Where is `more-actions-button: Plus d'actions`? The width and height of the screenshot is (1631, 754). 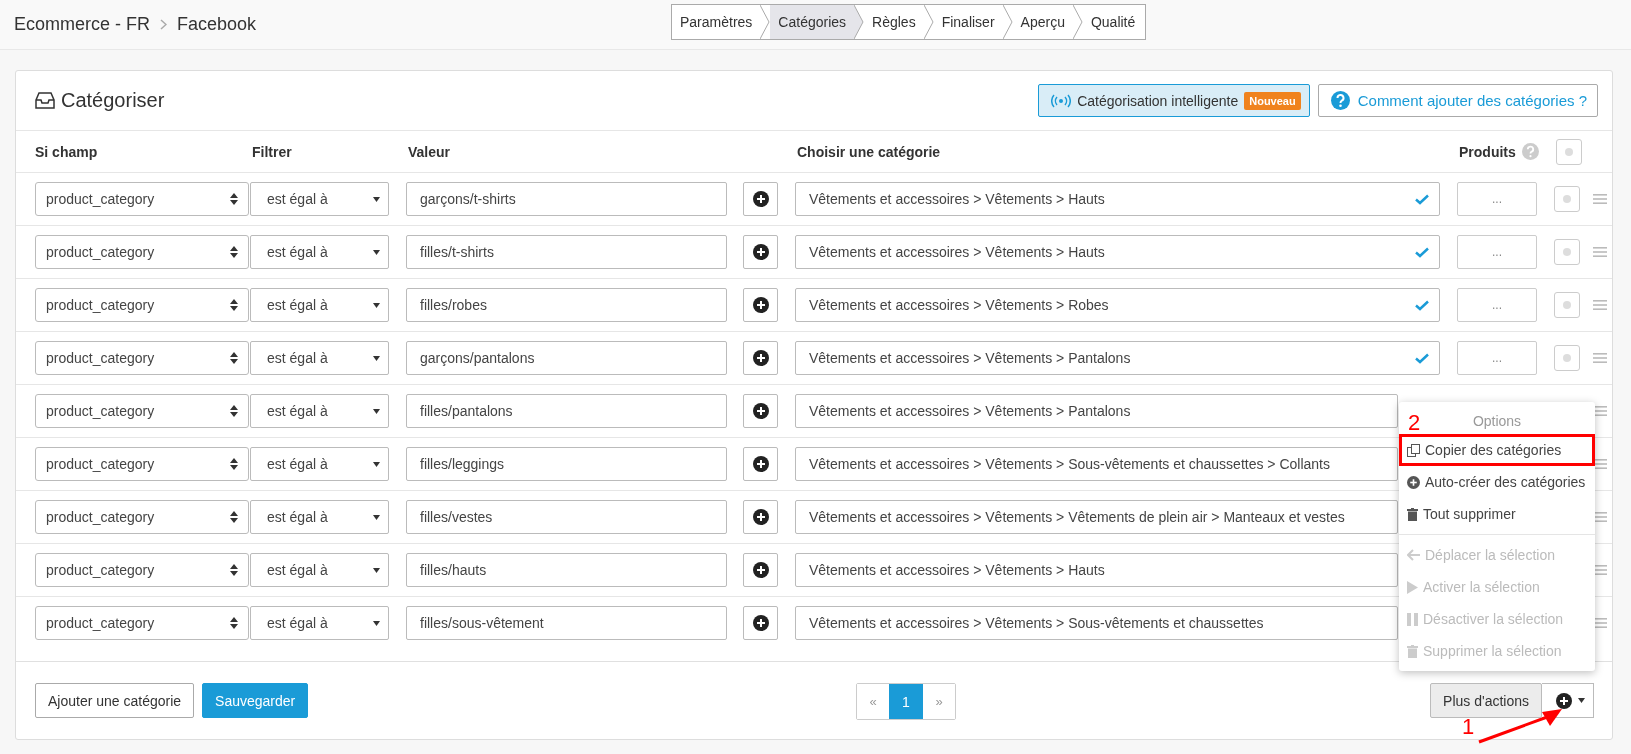 more-actions-button: Plus d'actions is located at coordinates (1486, 700).